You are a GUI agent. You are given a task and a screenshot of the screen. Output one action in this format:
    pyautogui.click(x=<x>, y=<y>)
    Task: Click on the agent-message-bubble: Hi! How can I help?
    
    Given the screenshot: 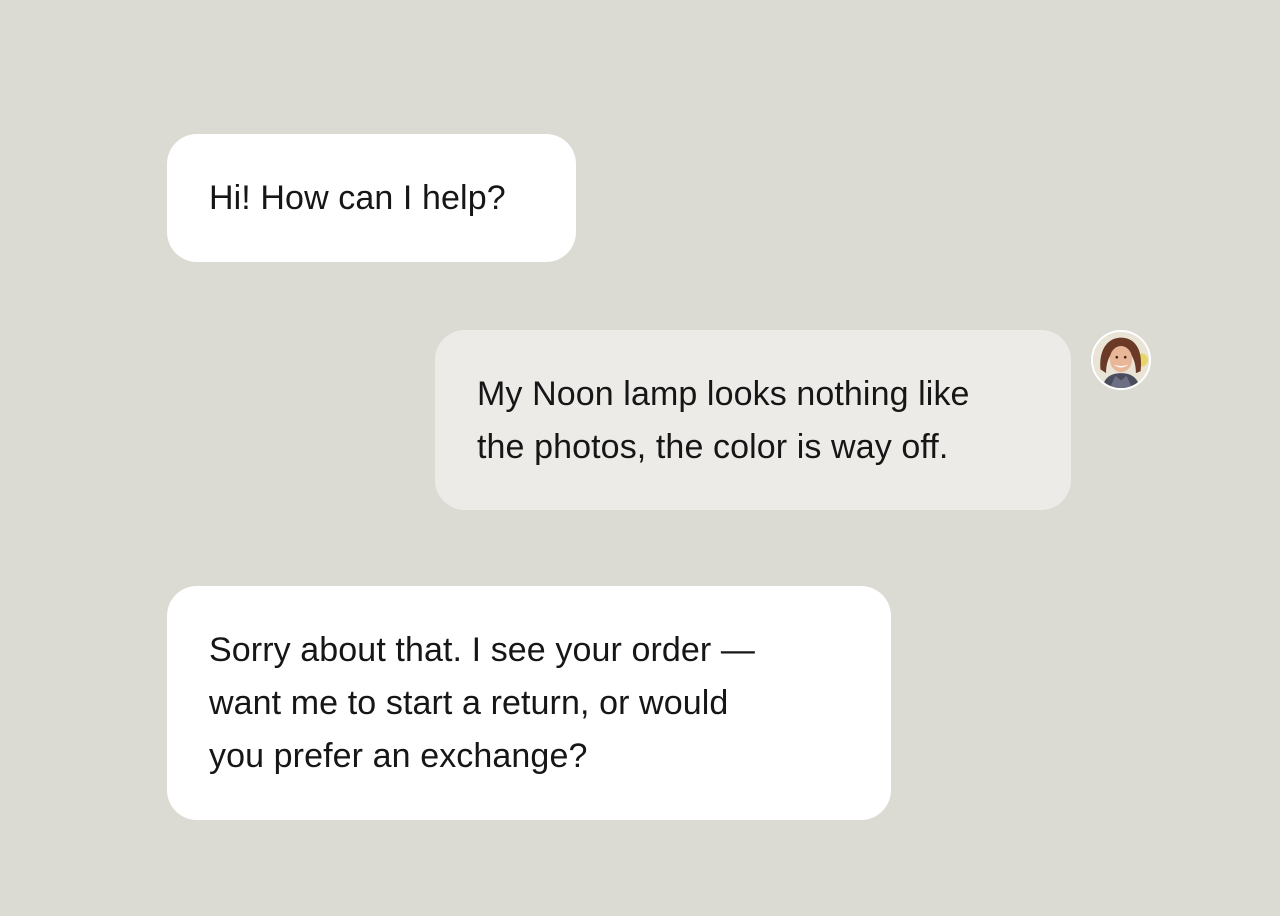 What is the action you would take?
    pyautogui.click(x=371, y=198)
    